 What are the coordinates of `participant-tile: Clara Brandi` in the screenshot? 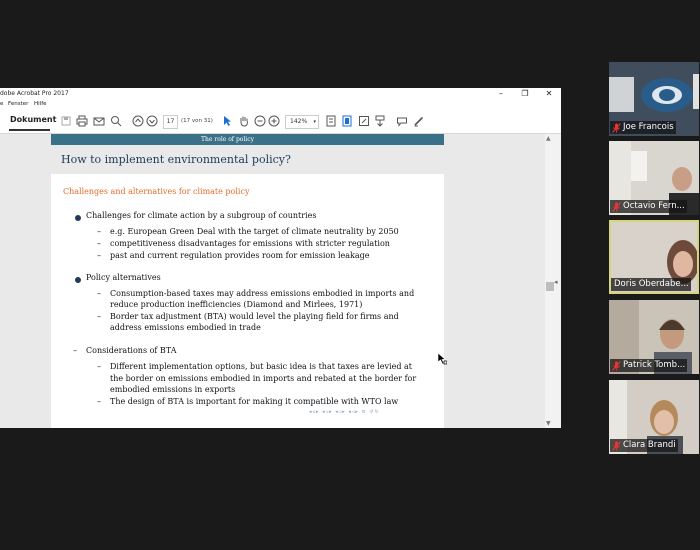 It's located at (654, 417).